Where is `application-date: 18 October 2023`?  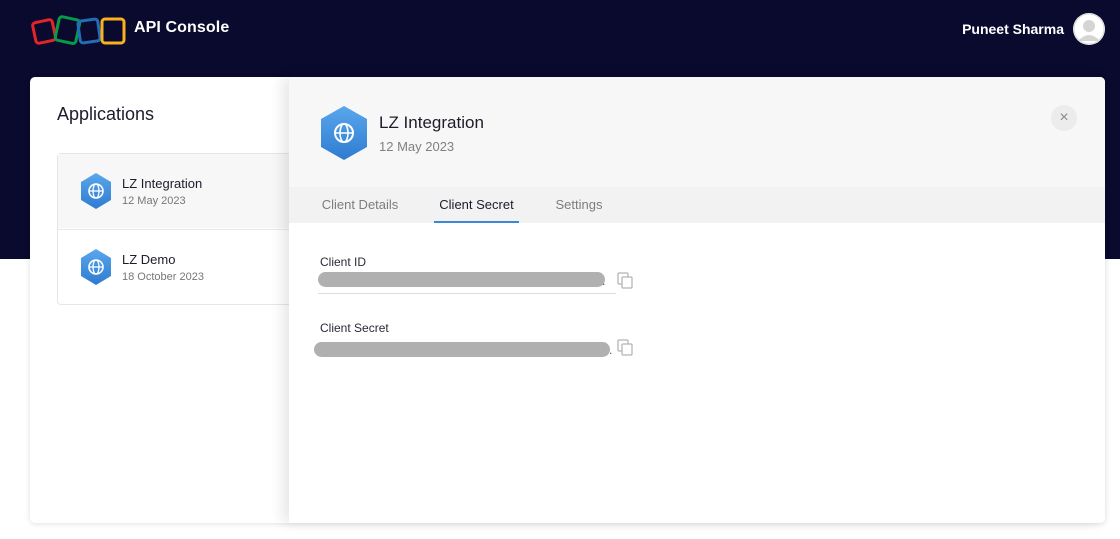
application-date: 18 October 2023 is located at coordinates (163, 277).